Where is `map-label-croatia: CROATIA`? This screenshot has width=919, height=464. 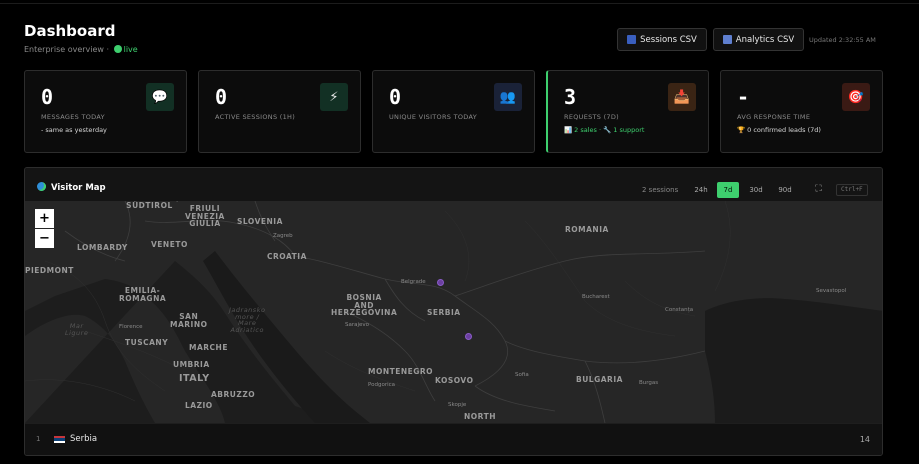 map-label-croatia: CROATIA is located at coordinates (287, 256).